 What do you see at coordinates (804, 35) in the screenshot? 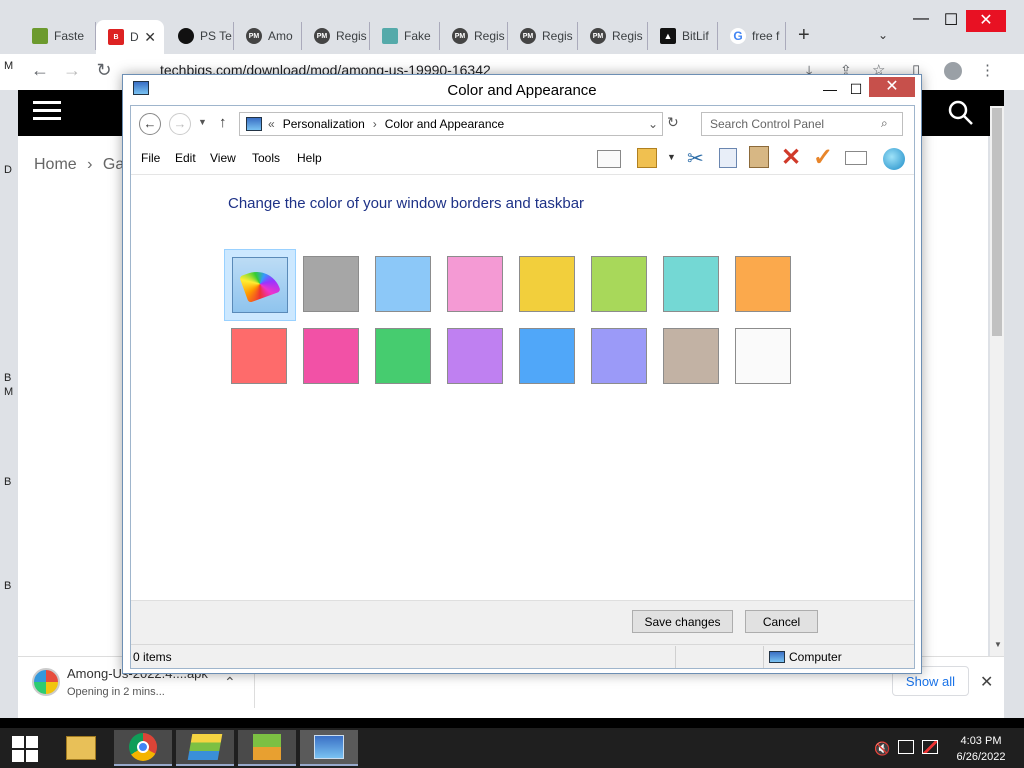
I see `new-tab-icon: +` at bounding box center [804, 35].